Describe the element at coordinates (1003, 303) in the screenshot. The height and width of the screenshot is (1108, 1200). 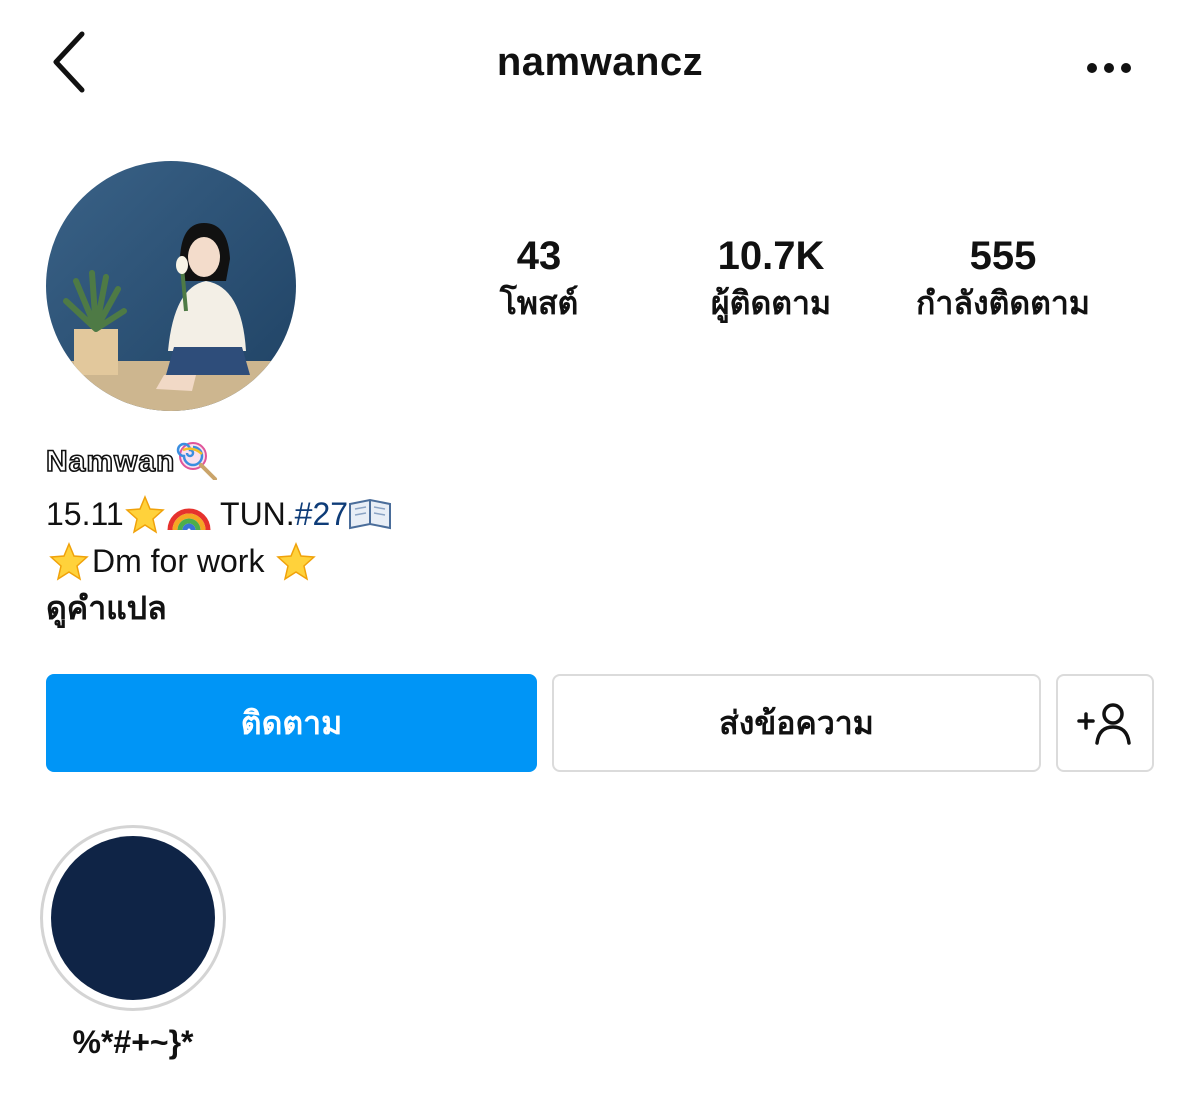
I see `following-label: กำลังติดตาม` at that location.